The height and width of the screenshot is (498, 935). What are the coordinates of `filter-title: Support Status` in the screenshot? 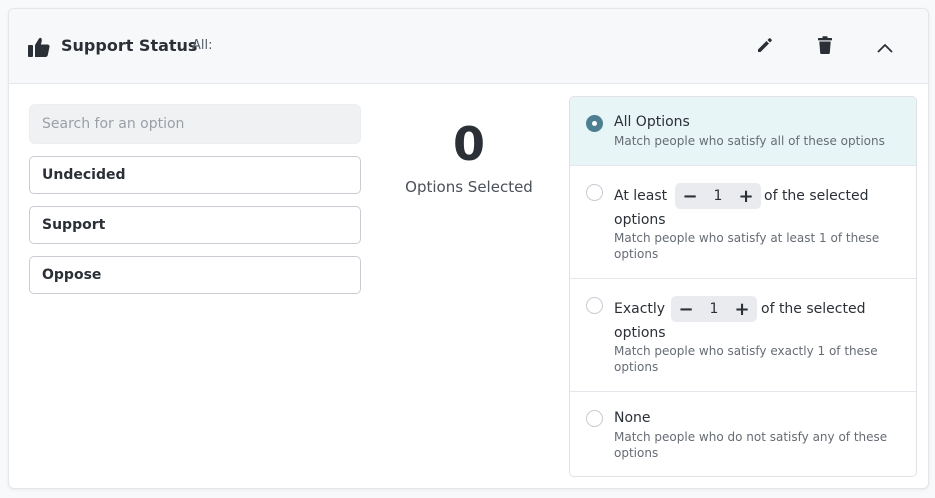 It's located at (129, 45).